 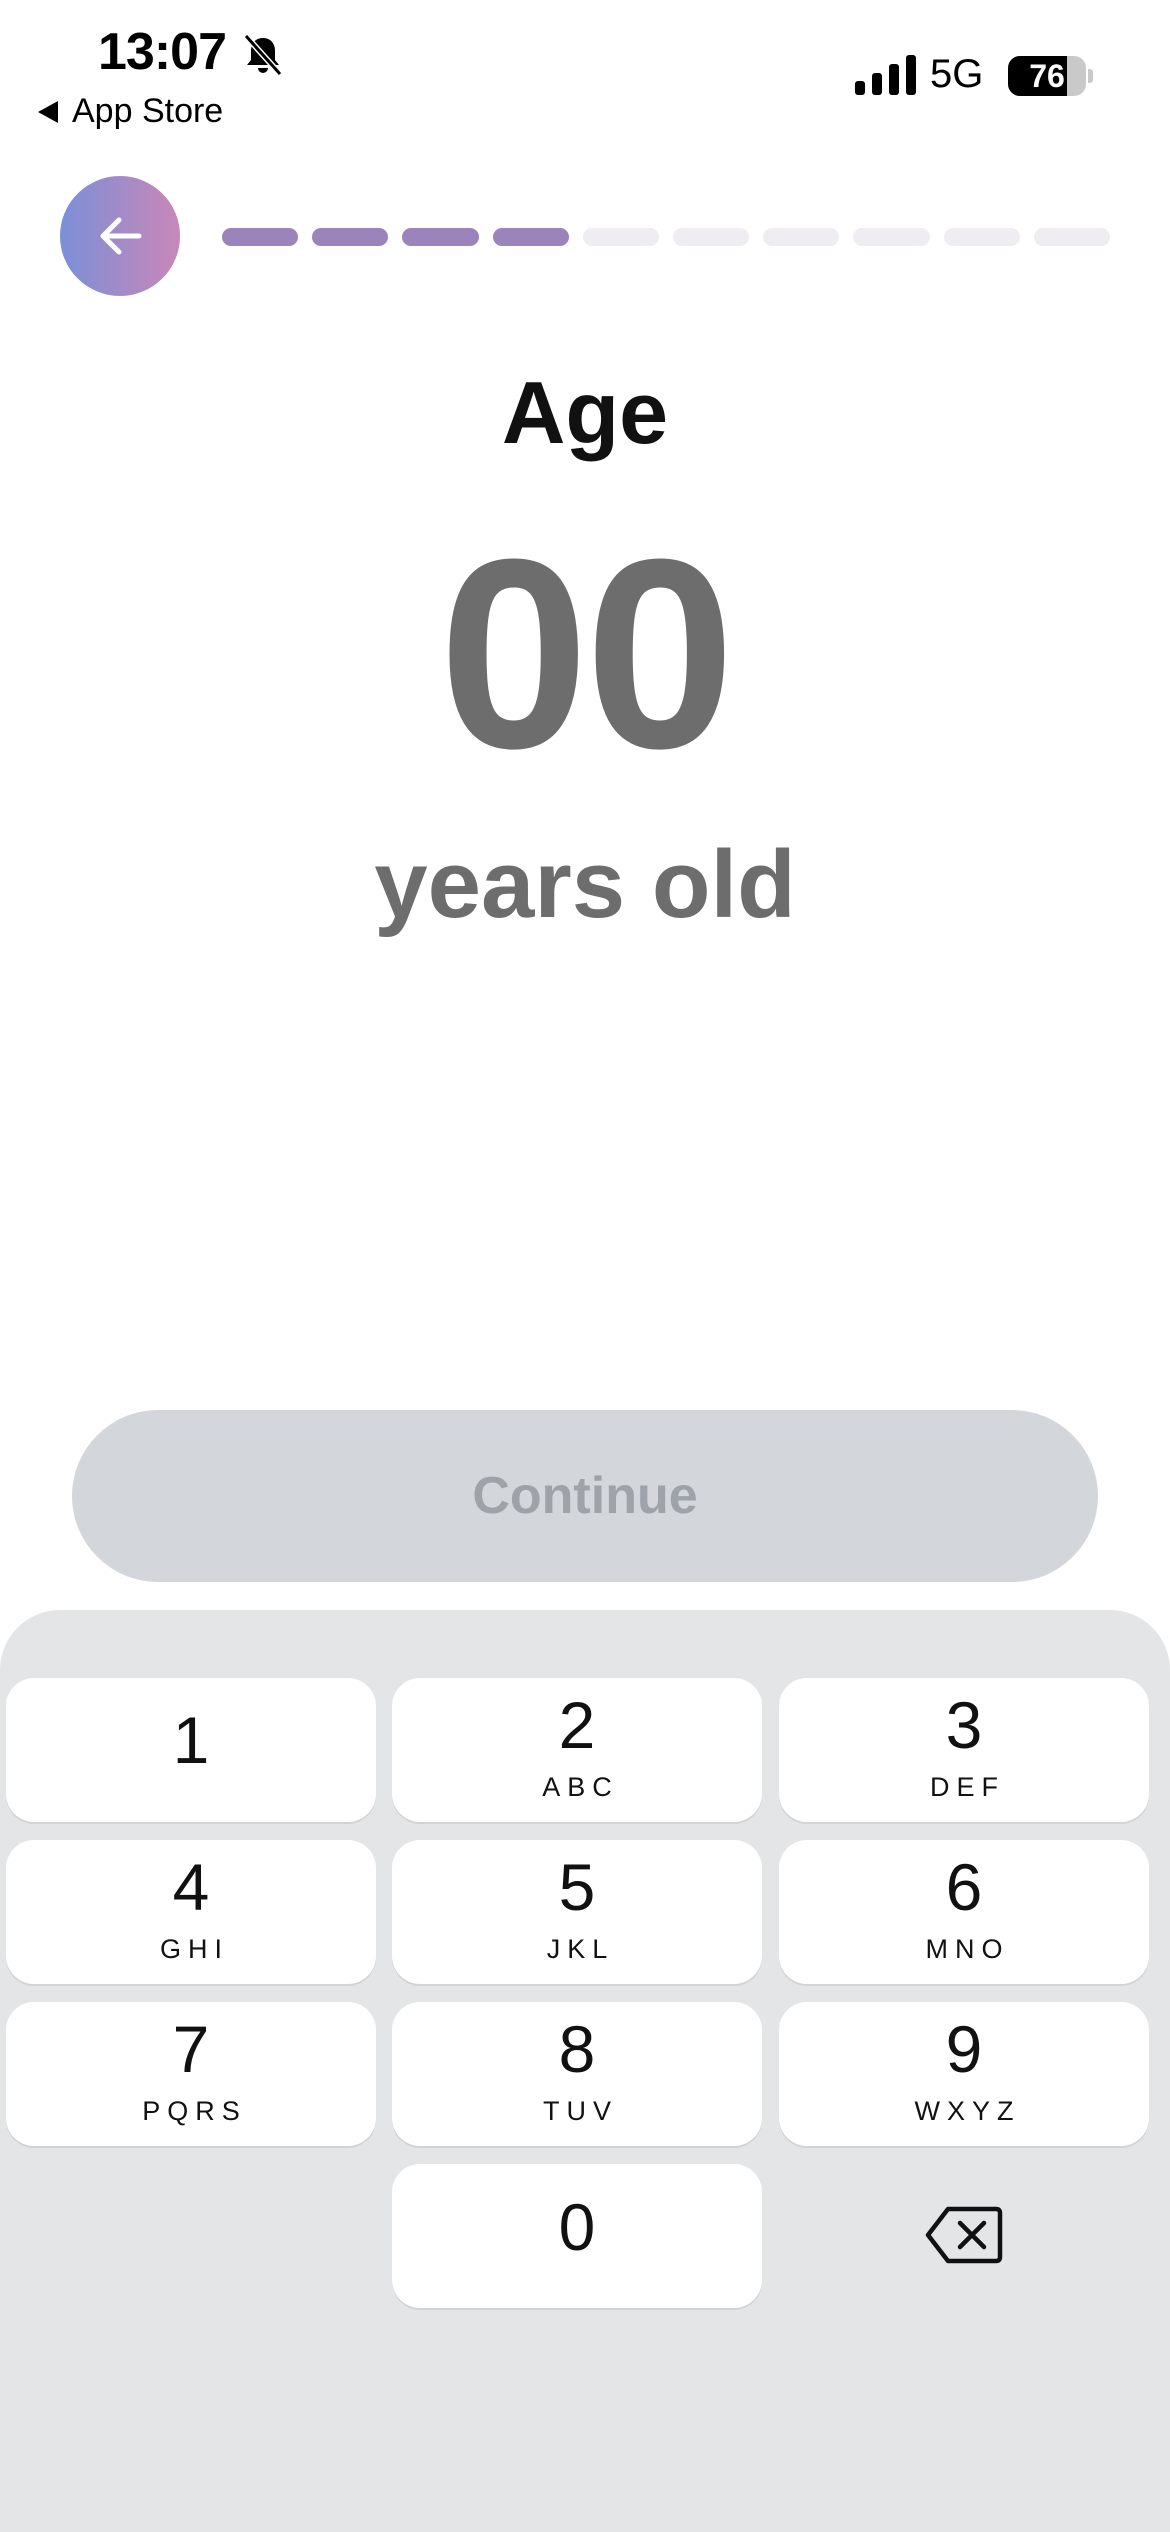 What do you see at coordinates (585, 884) in the screenshot?
I see `age-unit-label: years old` at bounding box center [585, 884].